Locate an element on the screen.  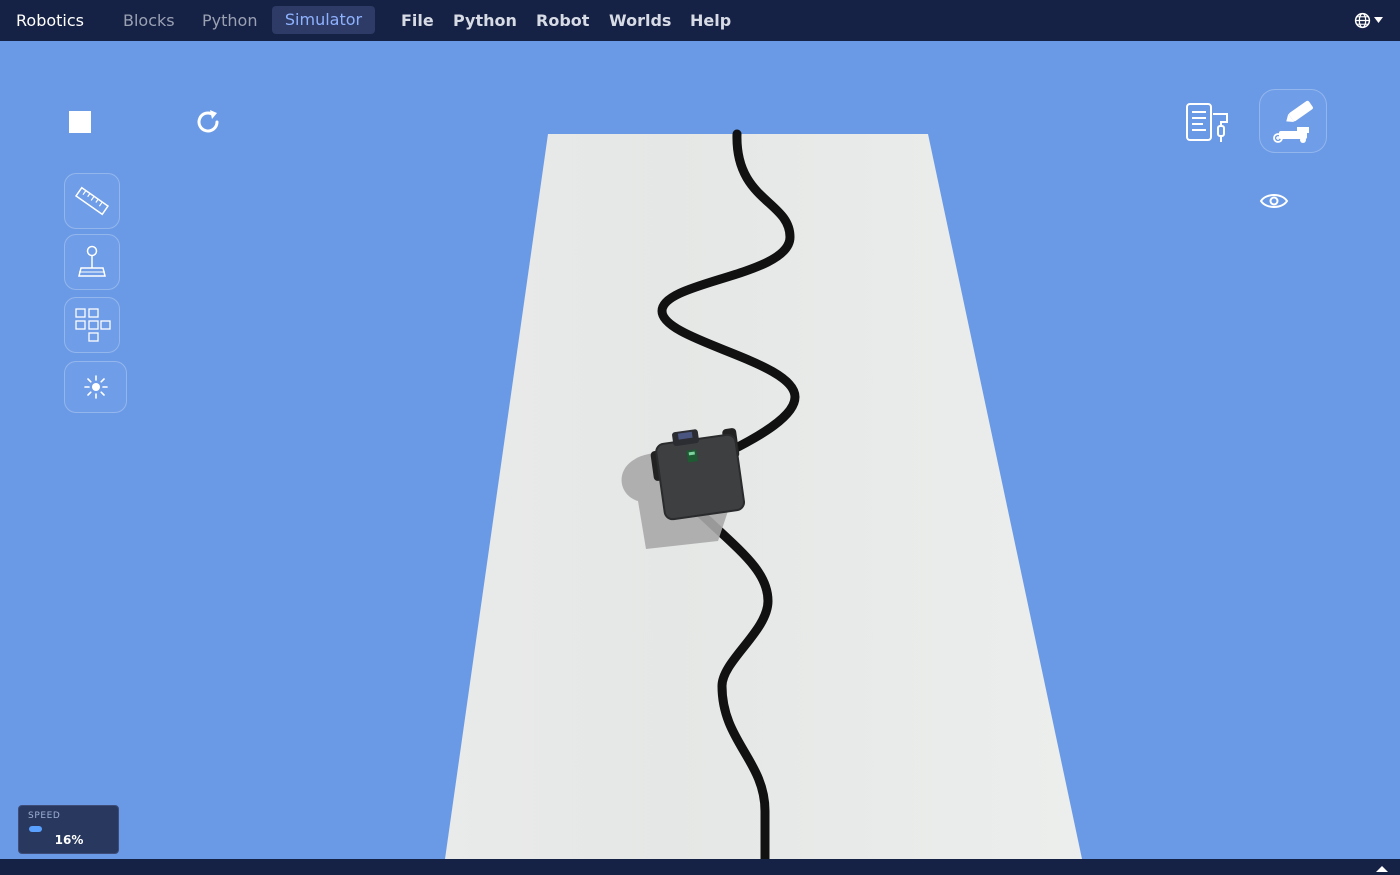
menu-python: Python is located at coordinates (485, 20).